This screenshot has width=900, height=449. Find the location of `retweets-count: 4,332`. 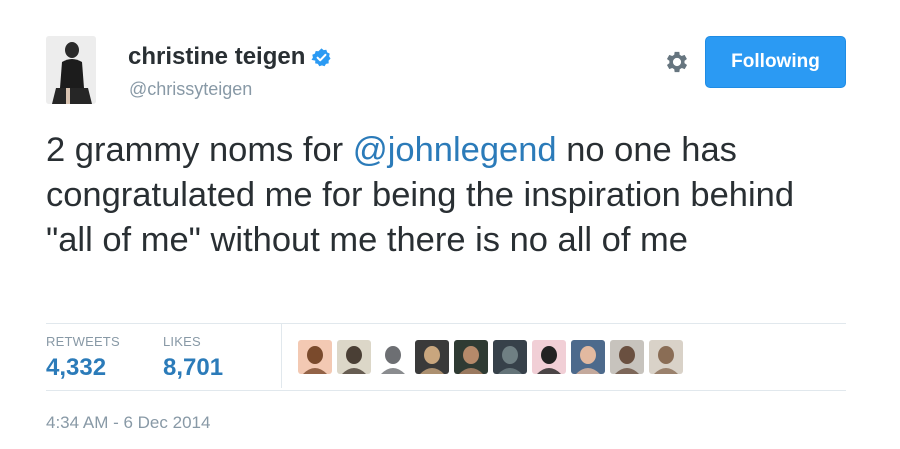

retweets-count: 4,332 is located at coordinates (76, 368).